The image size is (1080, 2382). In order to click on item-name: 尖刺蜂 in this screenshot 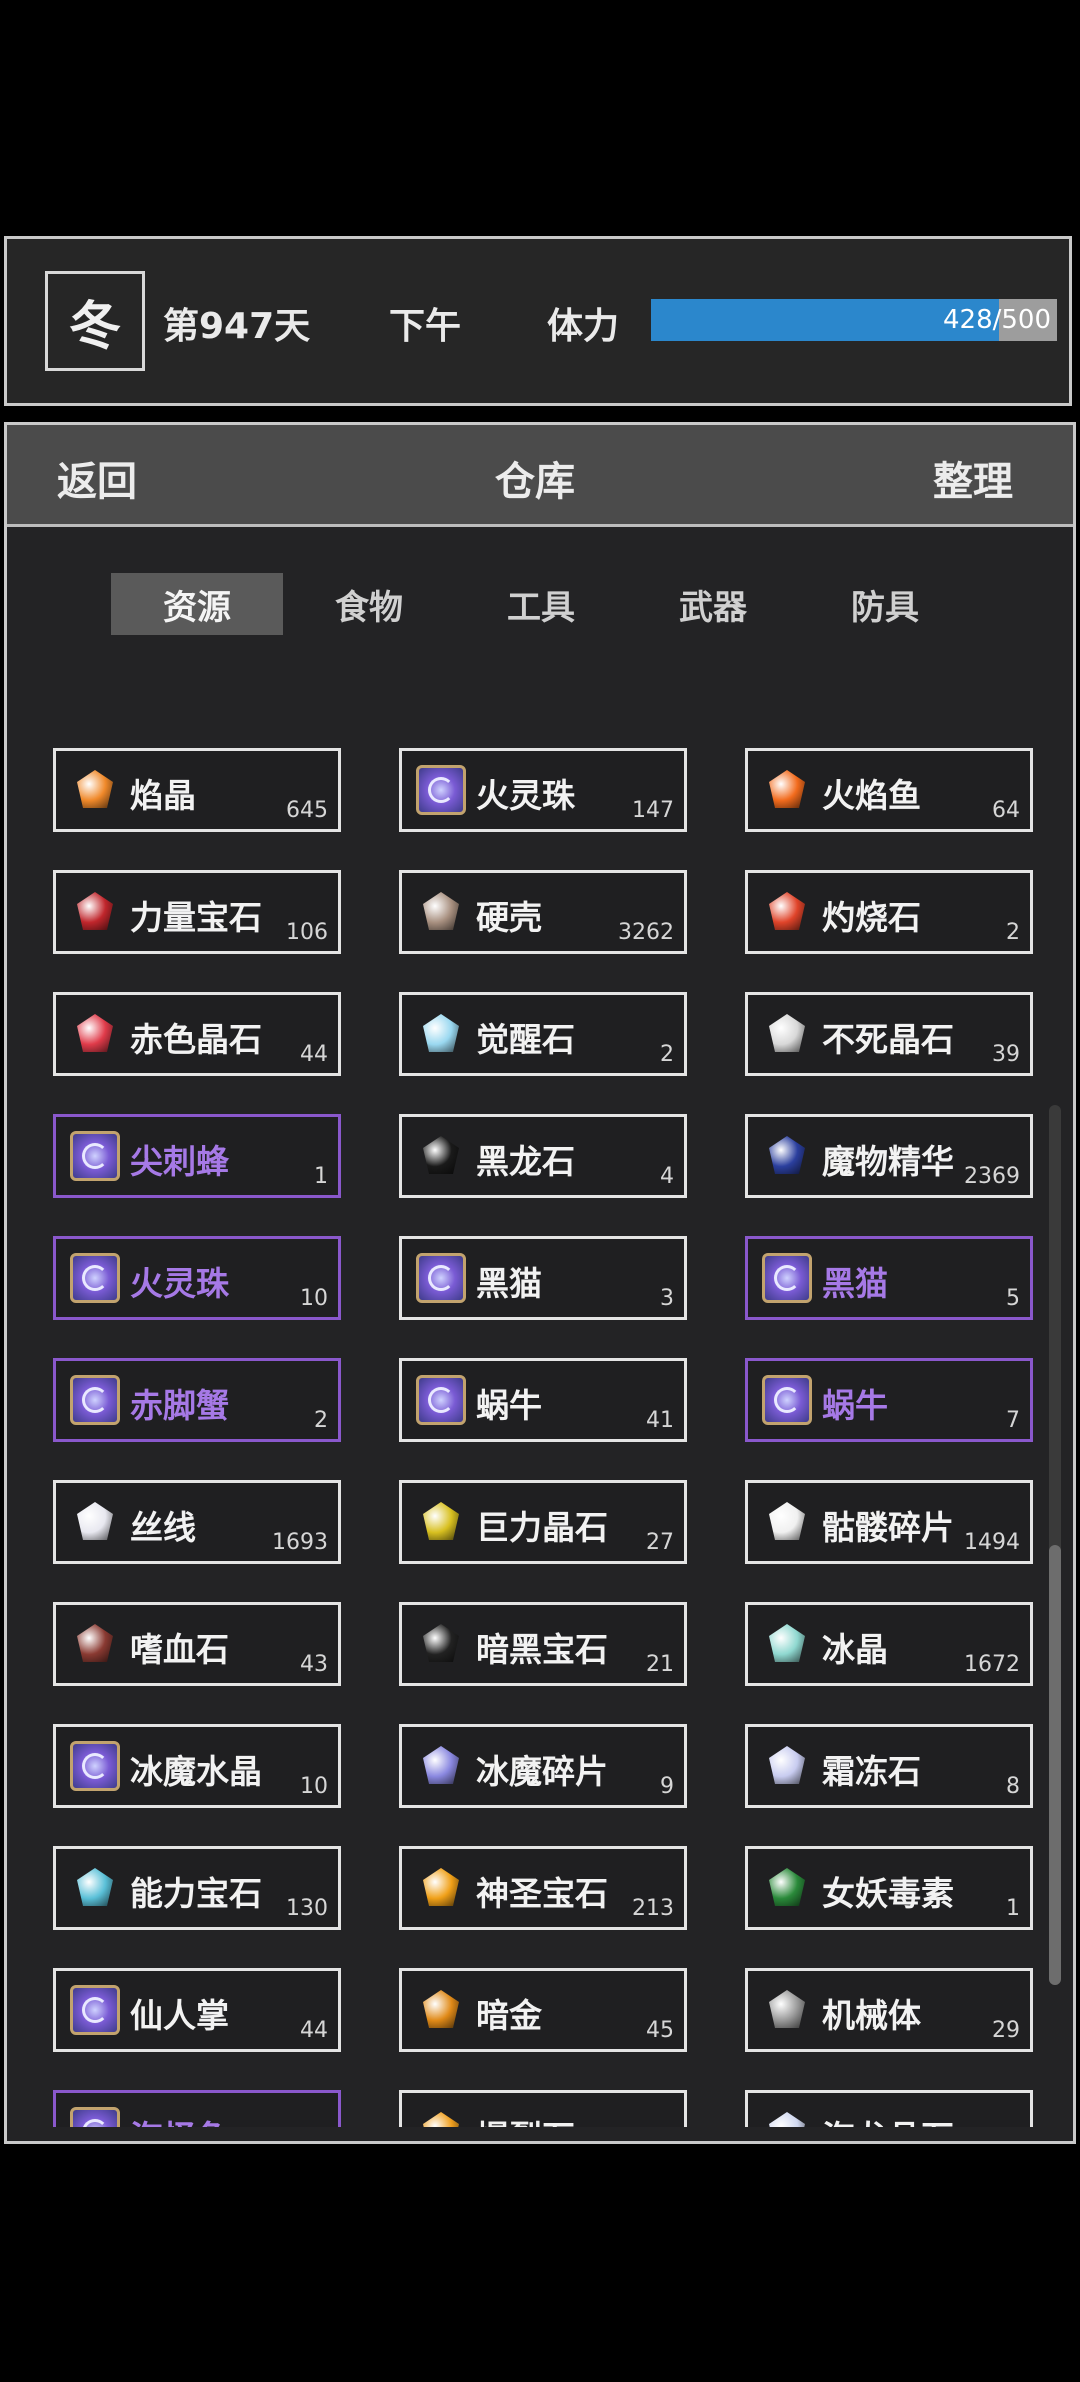, I will do `click(179, 1161)`.